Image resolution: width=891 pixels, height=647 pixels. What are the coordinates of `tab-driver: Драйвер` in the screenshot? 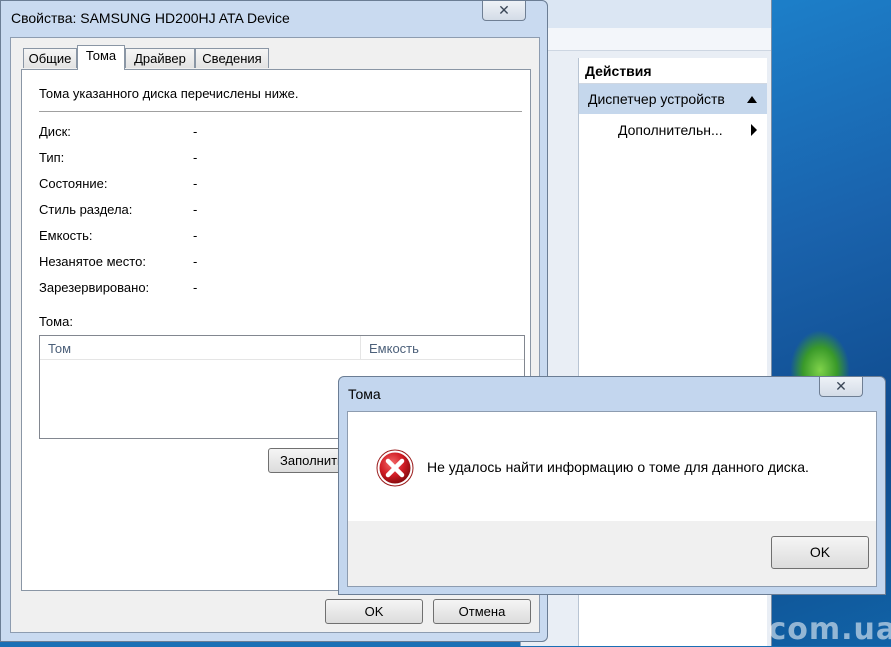 It's located at (160, 58).